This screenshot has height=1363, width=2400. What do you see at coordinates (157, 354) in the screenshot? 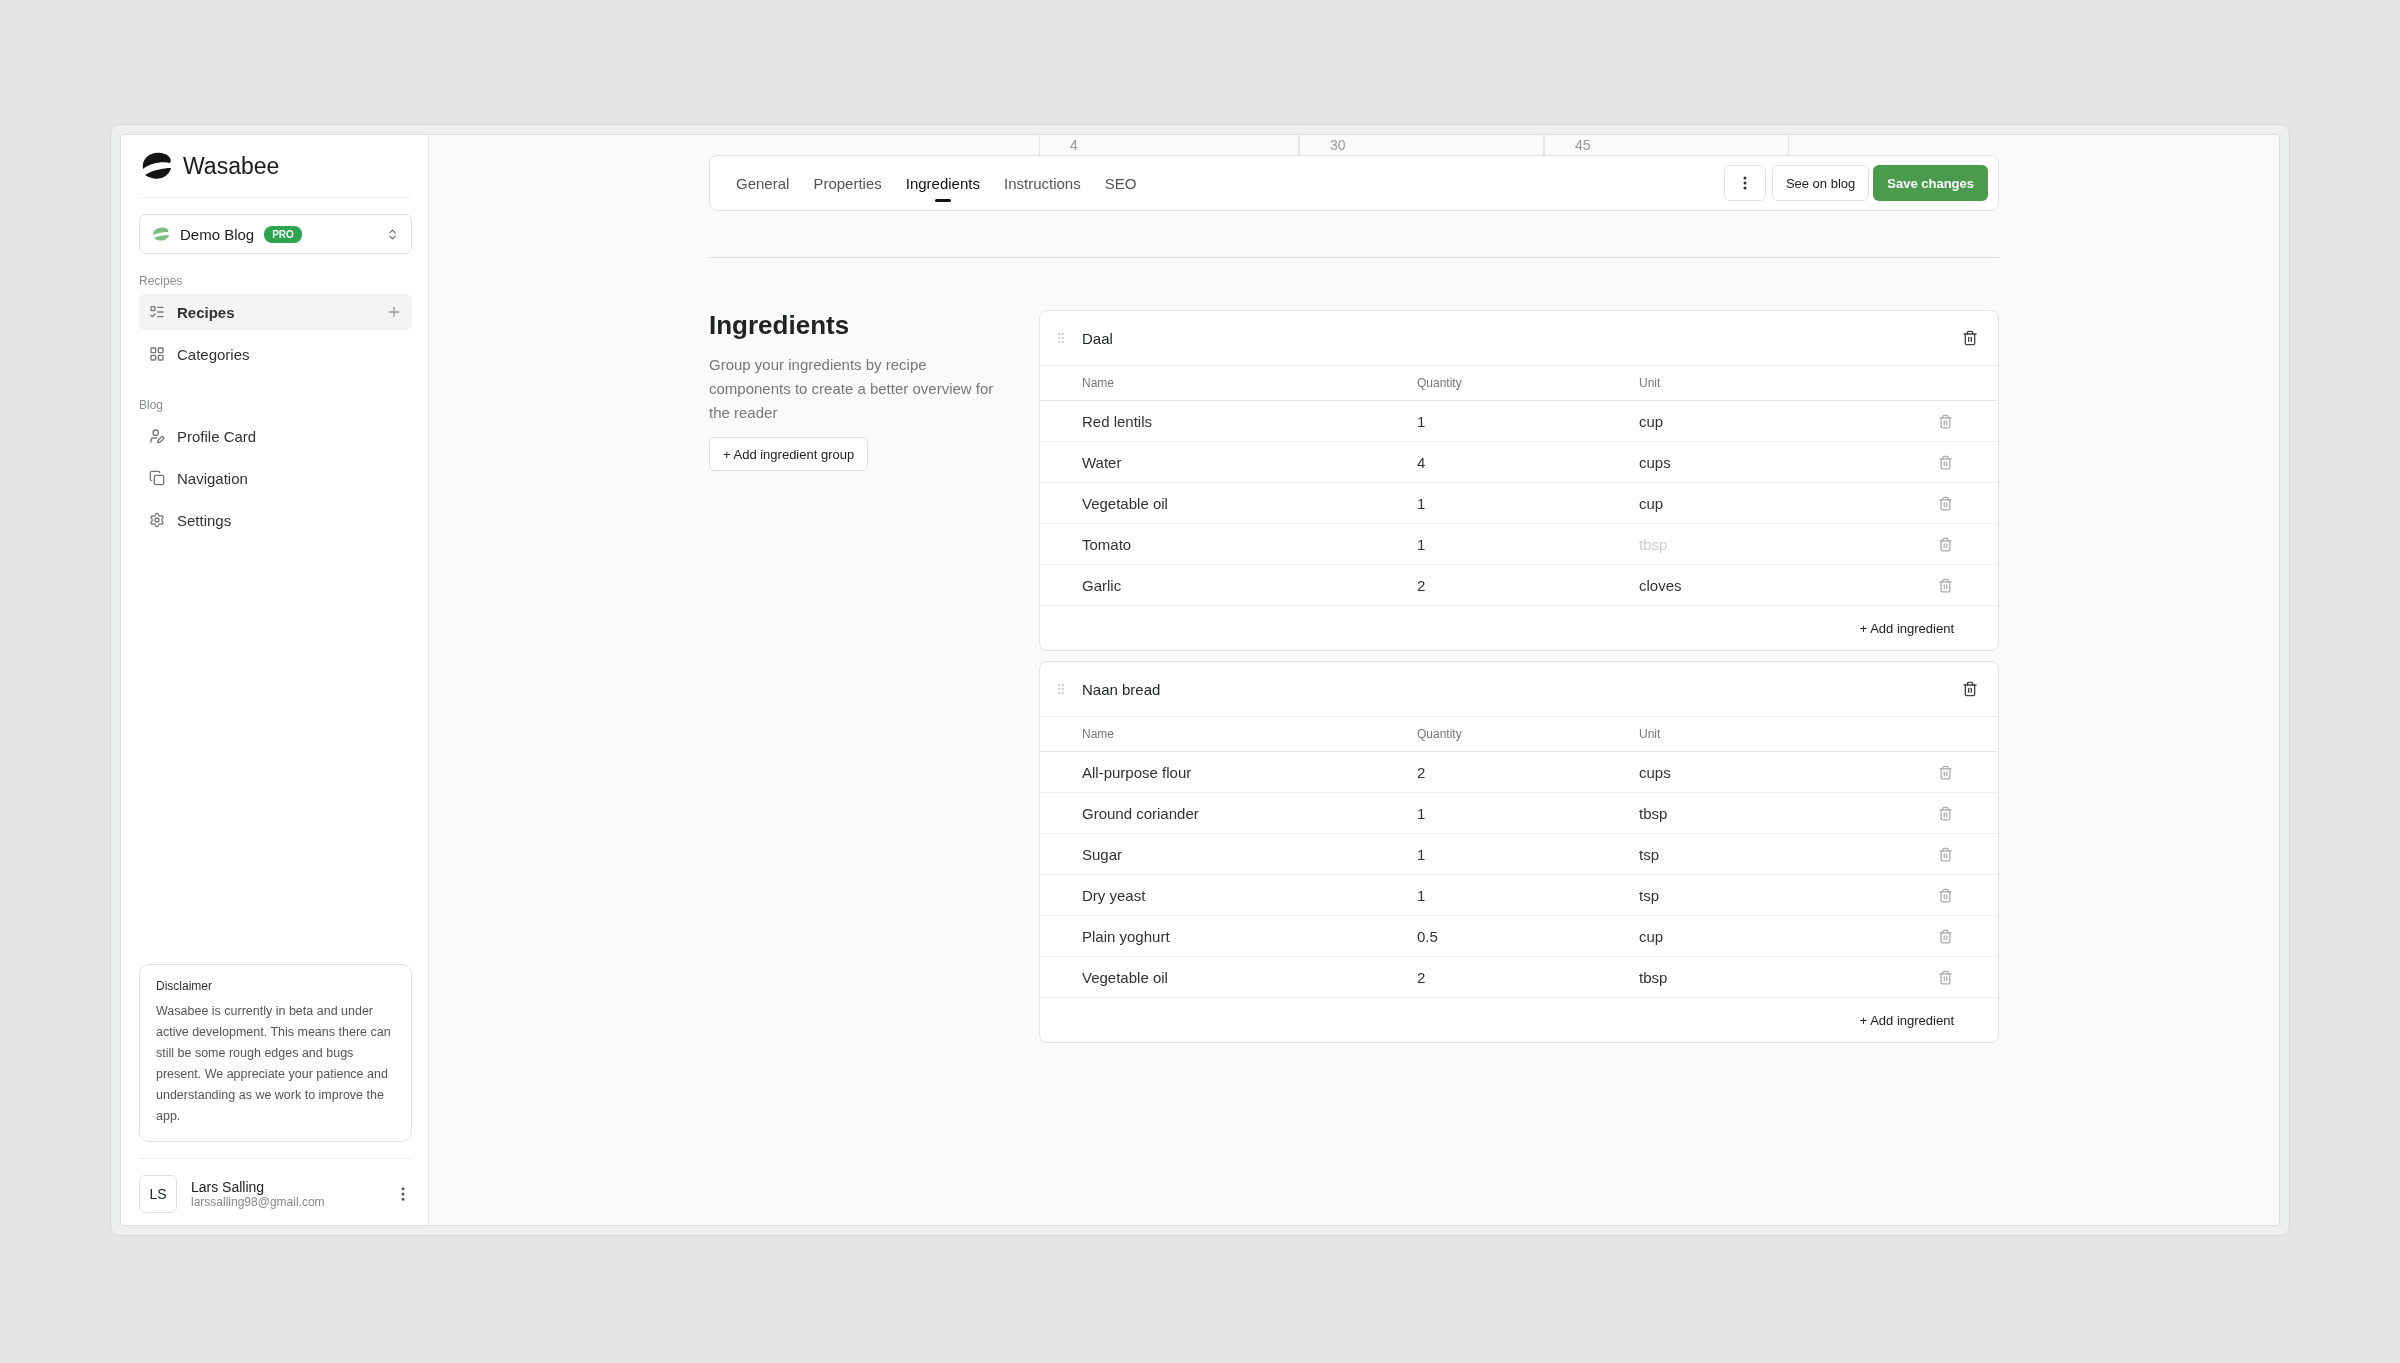
I see `grid-icon` at bounding box center [157, 354].